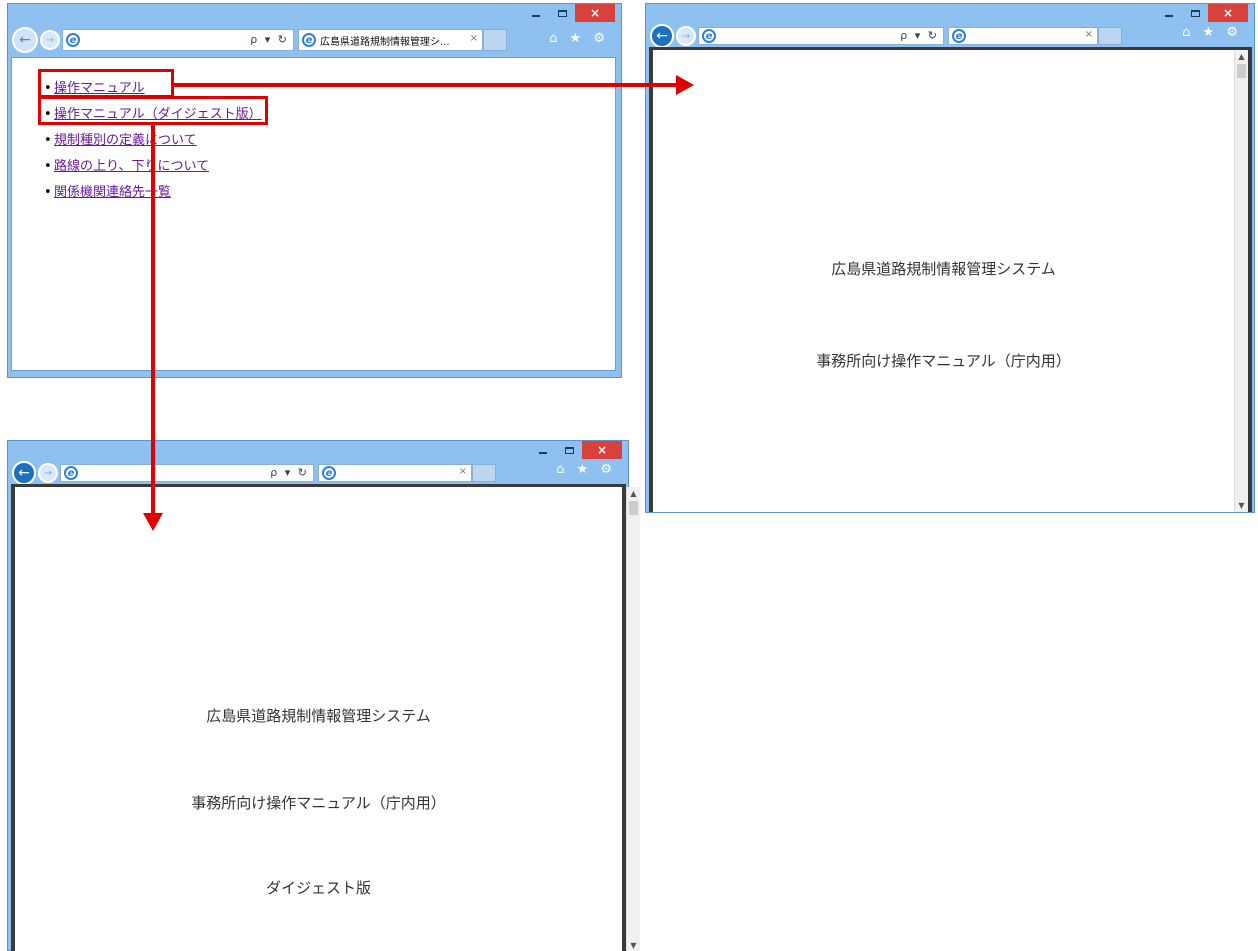 This screenshot has height=951, width=1258. I want to click on tab-active: e 広島県道路規制情報管理シ... ×, so click(390, 40).